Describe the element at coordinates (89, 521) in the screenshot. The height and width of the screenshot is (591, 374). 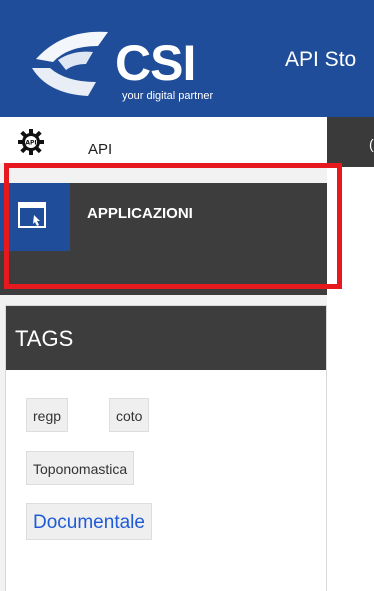
I see `tag-documentale: Documentale` at that location.